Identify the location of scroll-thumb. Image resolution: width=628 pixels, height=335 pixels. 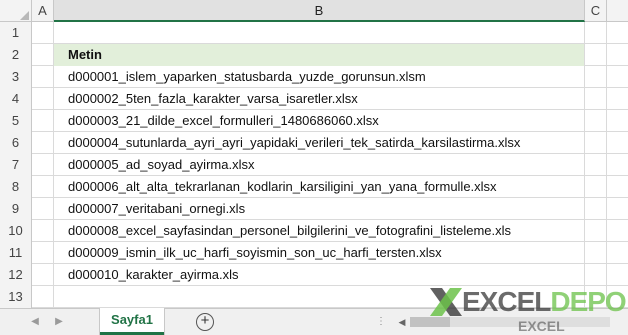
(430, 322).